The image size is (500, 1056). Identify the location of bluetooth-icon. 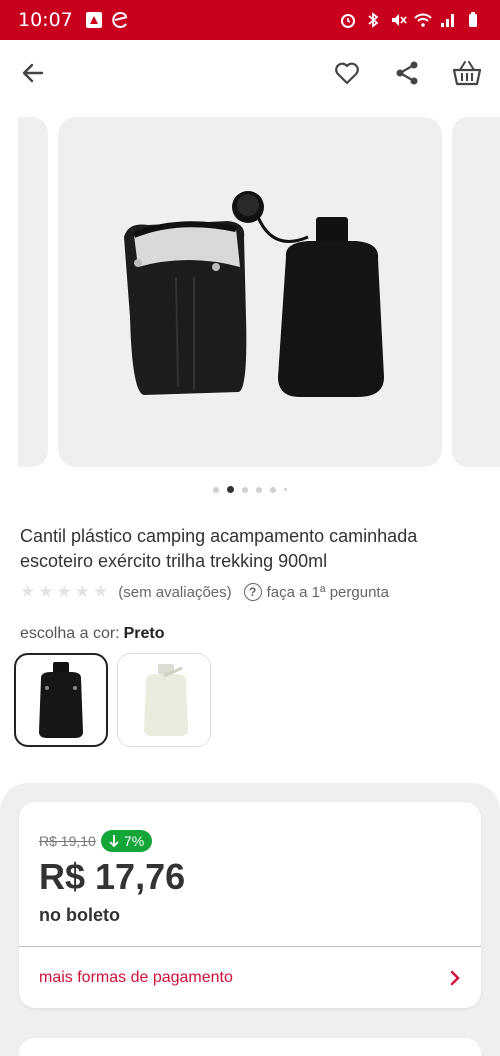
(373, 20).